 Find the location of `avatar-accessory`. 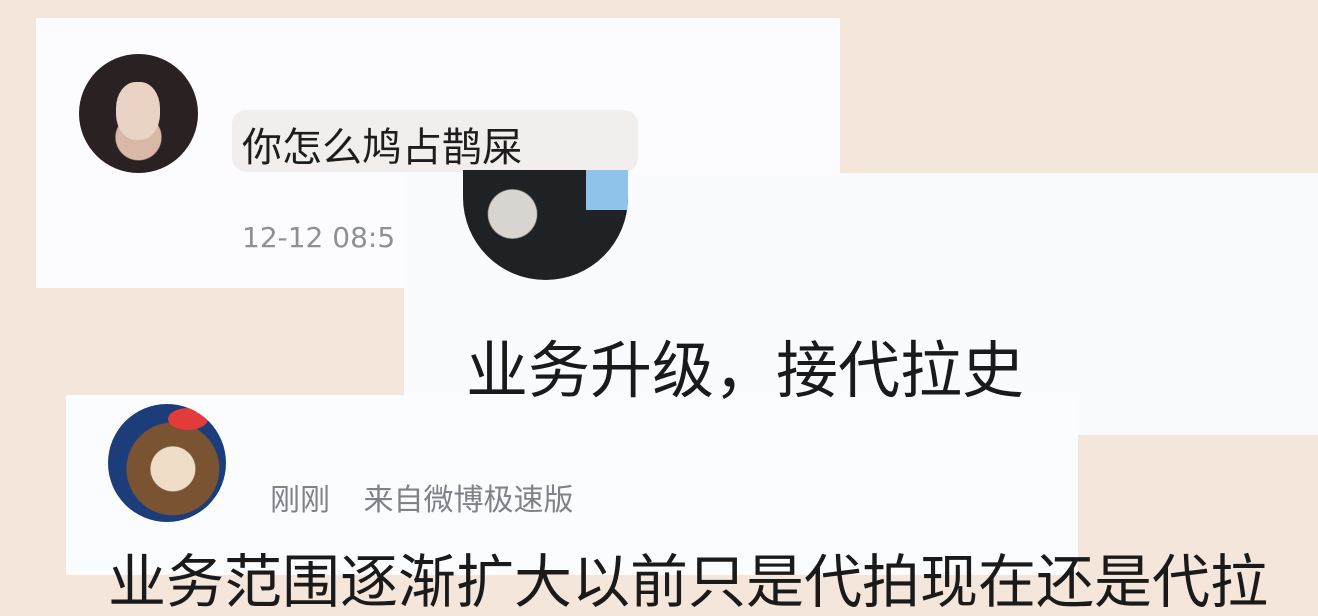

avatar-accessory is located at coordinates (188, 419).